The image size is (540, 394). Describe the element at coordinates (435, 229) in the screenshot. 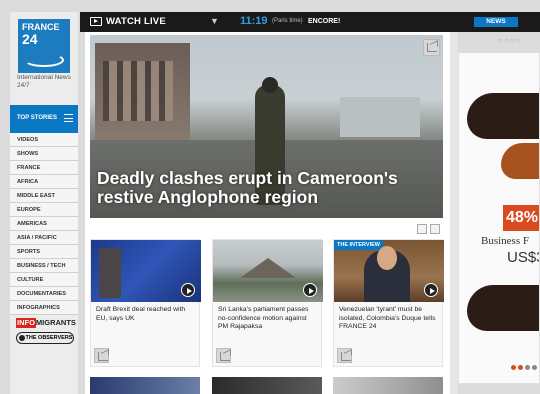

I see `list-view-icon` at that location.